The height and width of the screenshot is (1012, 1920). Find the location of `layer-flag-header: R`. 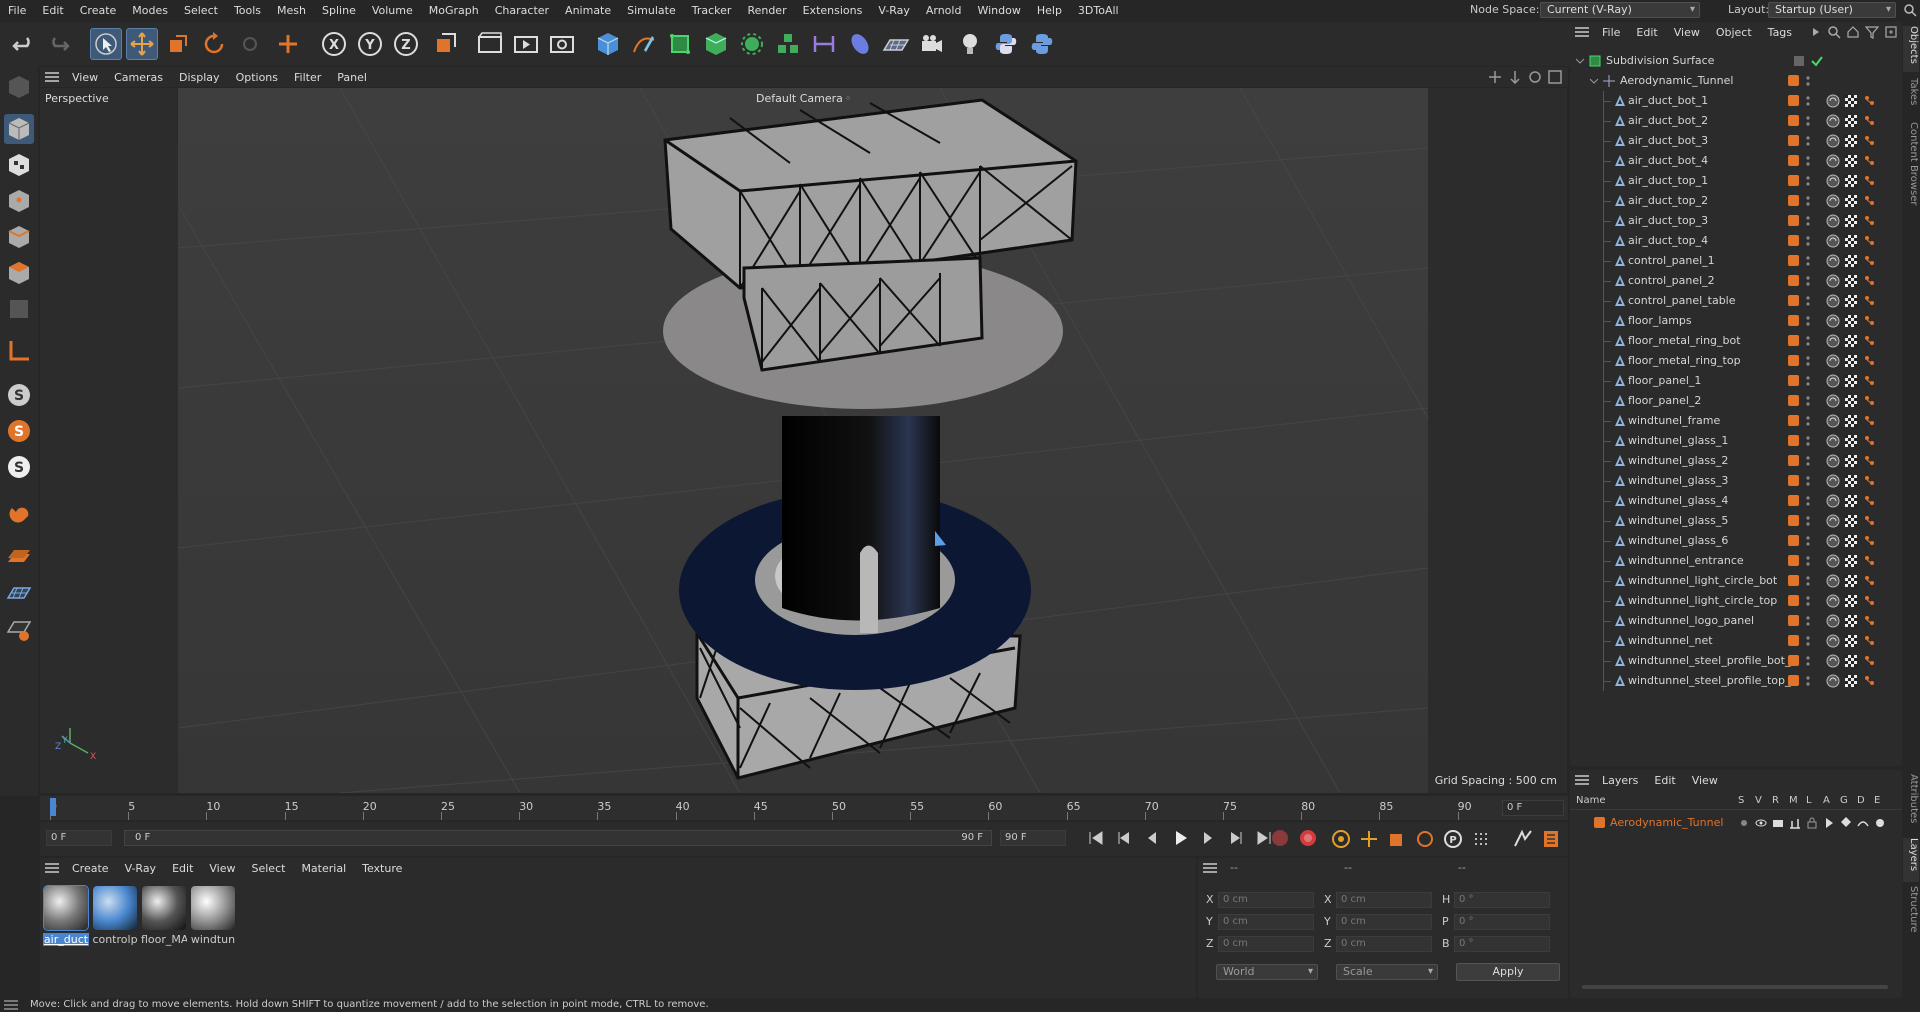

layer-flag-header: R is located at coordinates (1775, 800).